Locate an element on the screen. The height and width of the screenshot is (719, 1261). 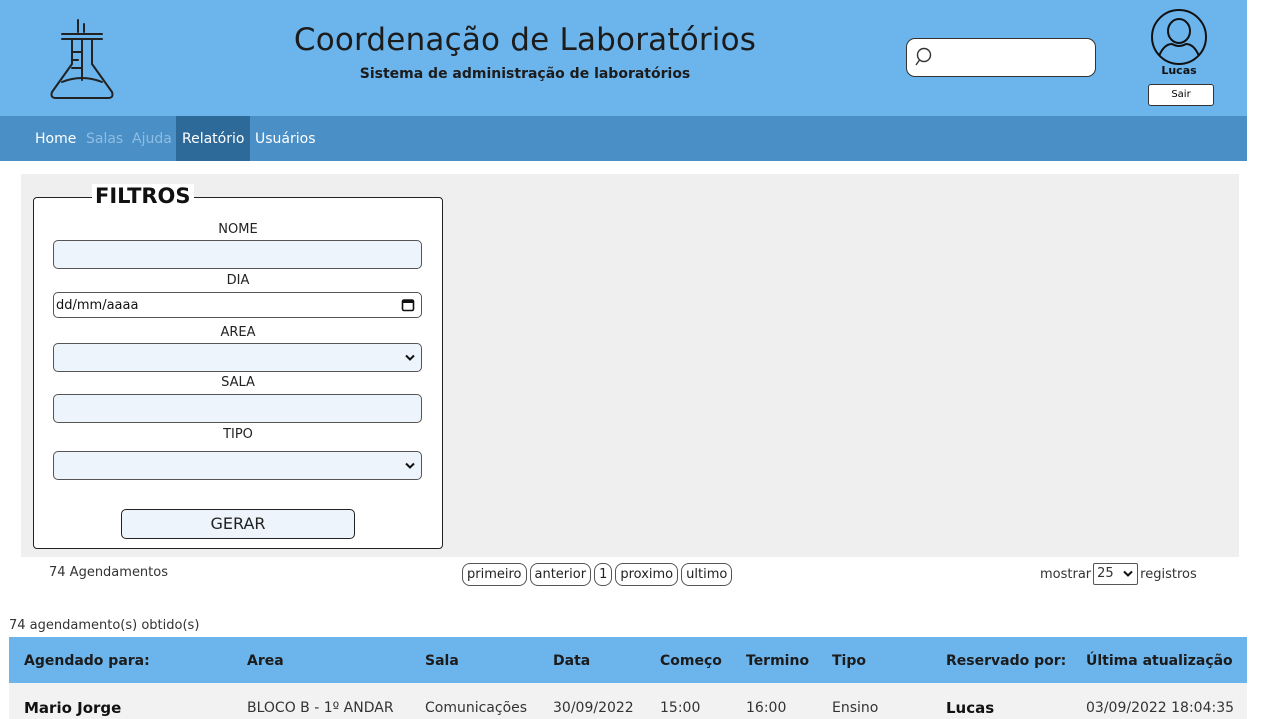
app-subtitle: Sistema de administração de laboratórios is located at coordinates (525, 74).